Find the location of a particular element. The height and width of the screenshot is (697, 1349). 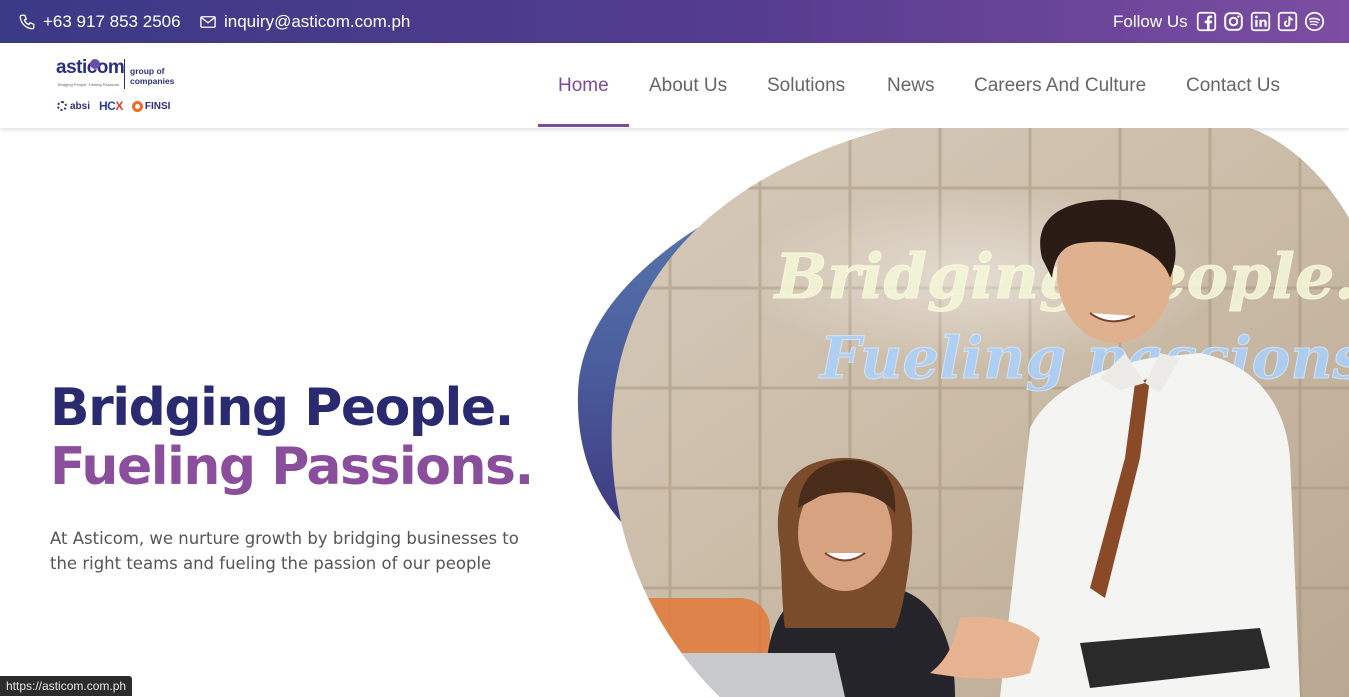

email-address: inquiry@asticom.com.ph is located at coordinates (317, 21).